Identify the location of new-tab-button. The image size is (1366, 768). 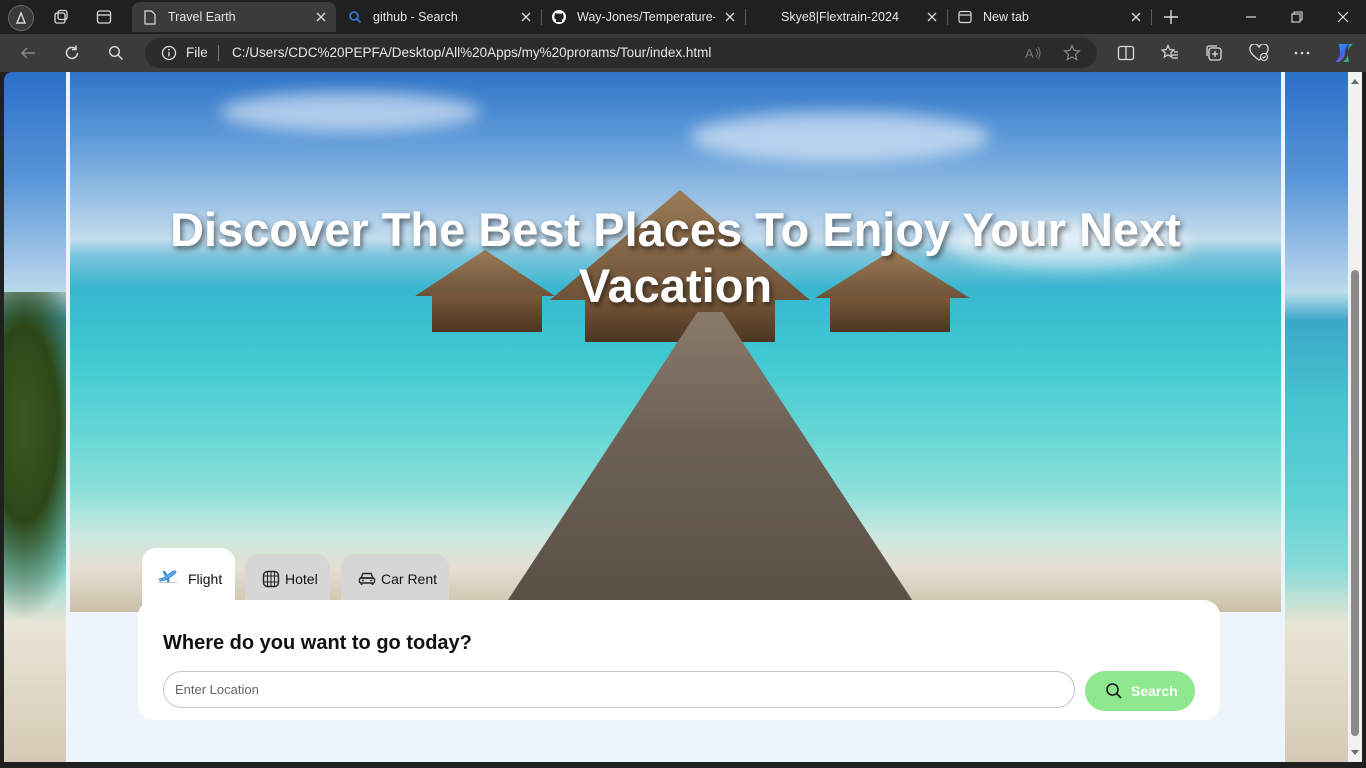
(1171, 17).